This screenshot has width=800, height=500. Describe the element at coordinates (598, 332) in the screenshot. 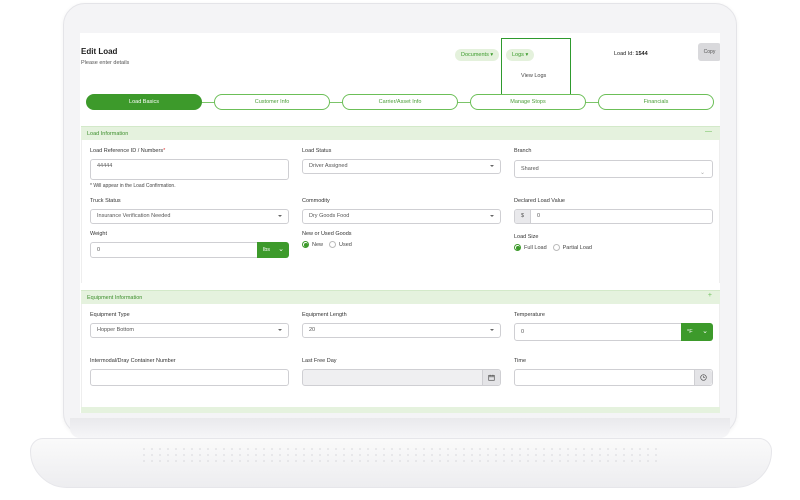

I see `temperature-input: 0` at that location.